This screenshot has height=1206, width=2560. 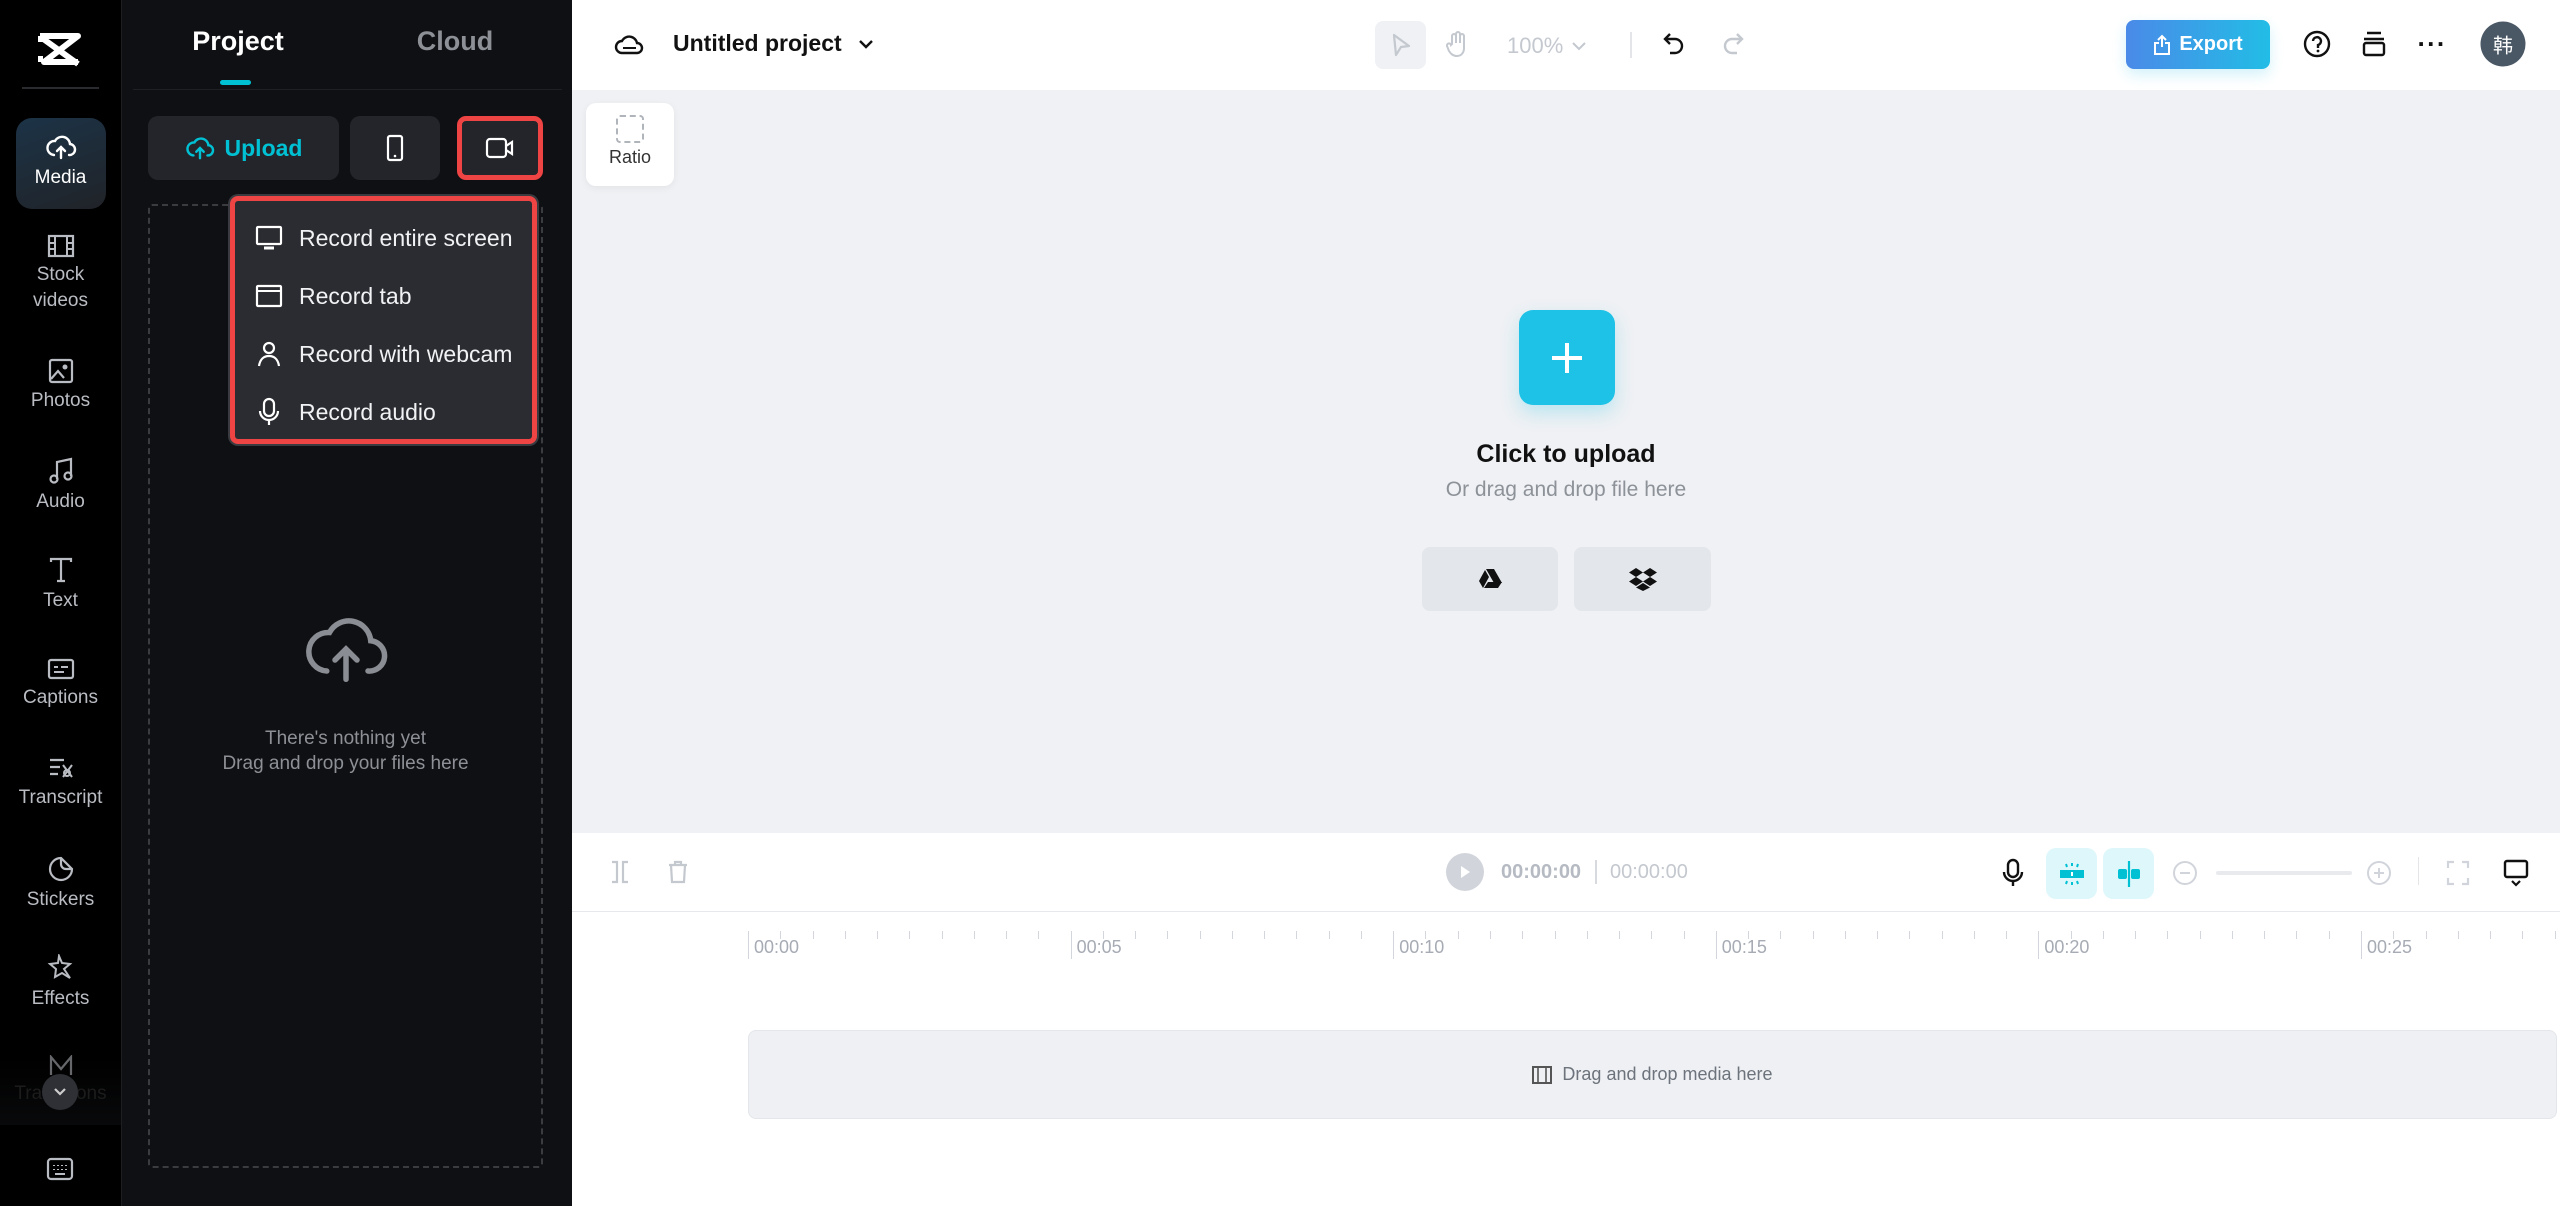 I want to click on layers-icon, so click(x=2374, y=44).